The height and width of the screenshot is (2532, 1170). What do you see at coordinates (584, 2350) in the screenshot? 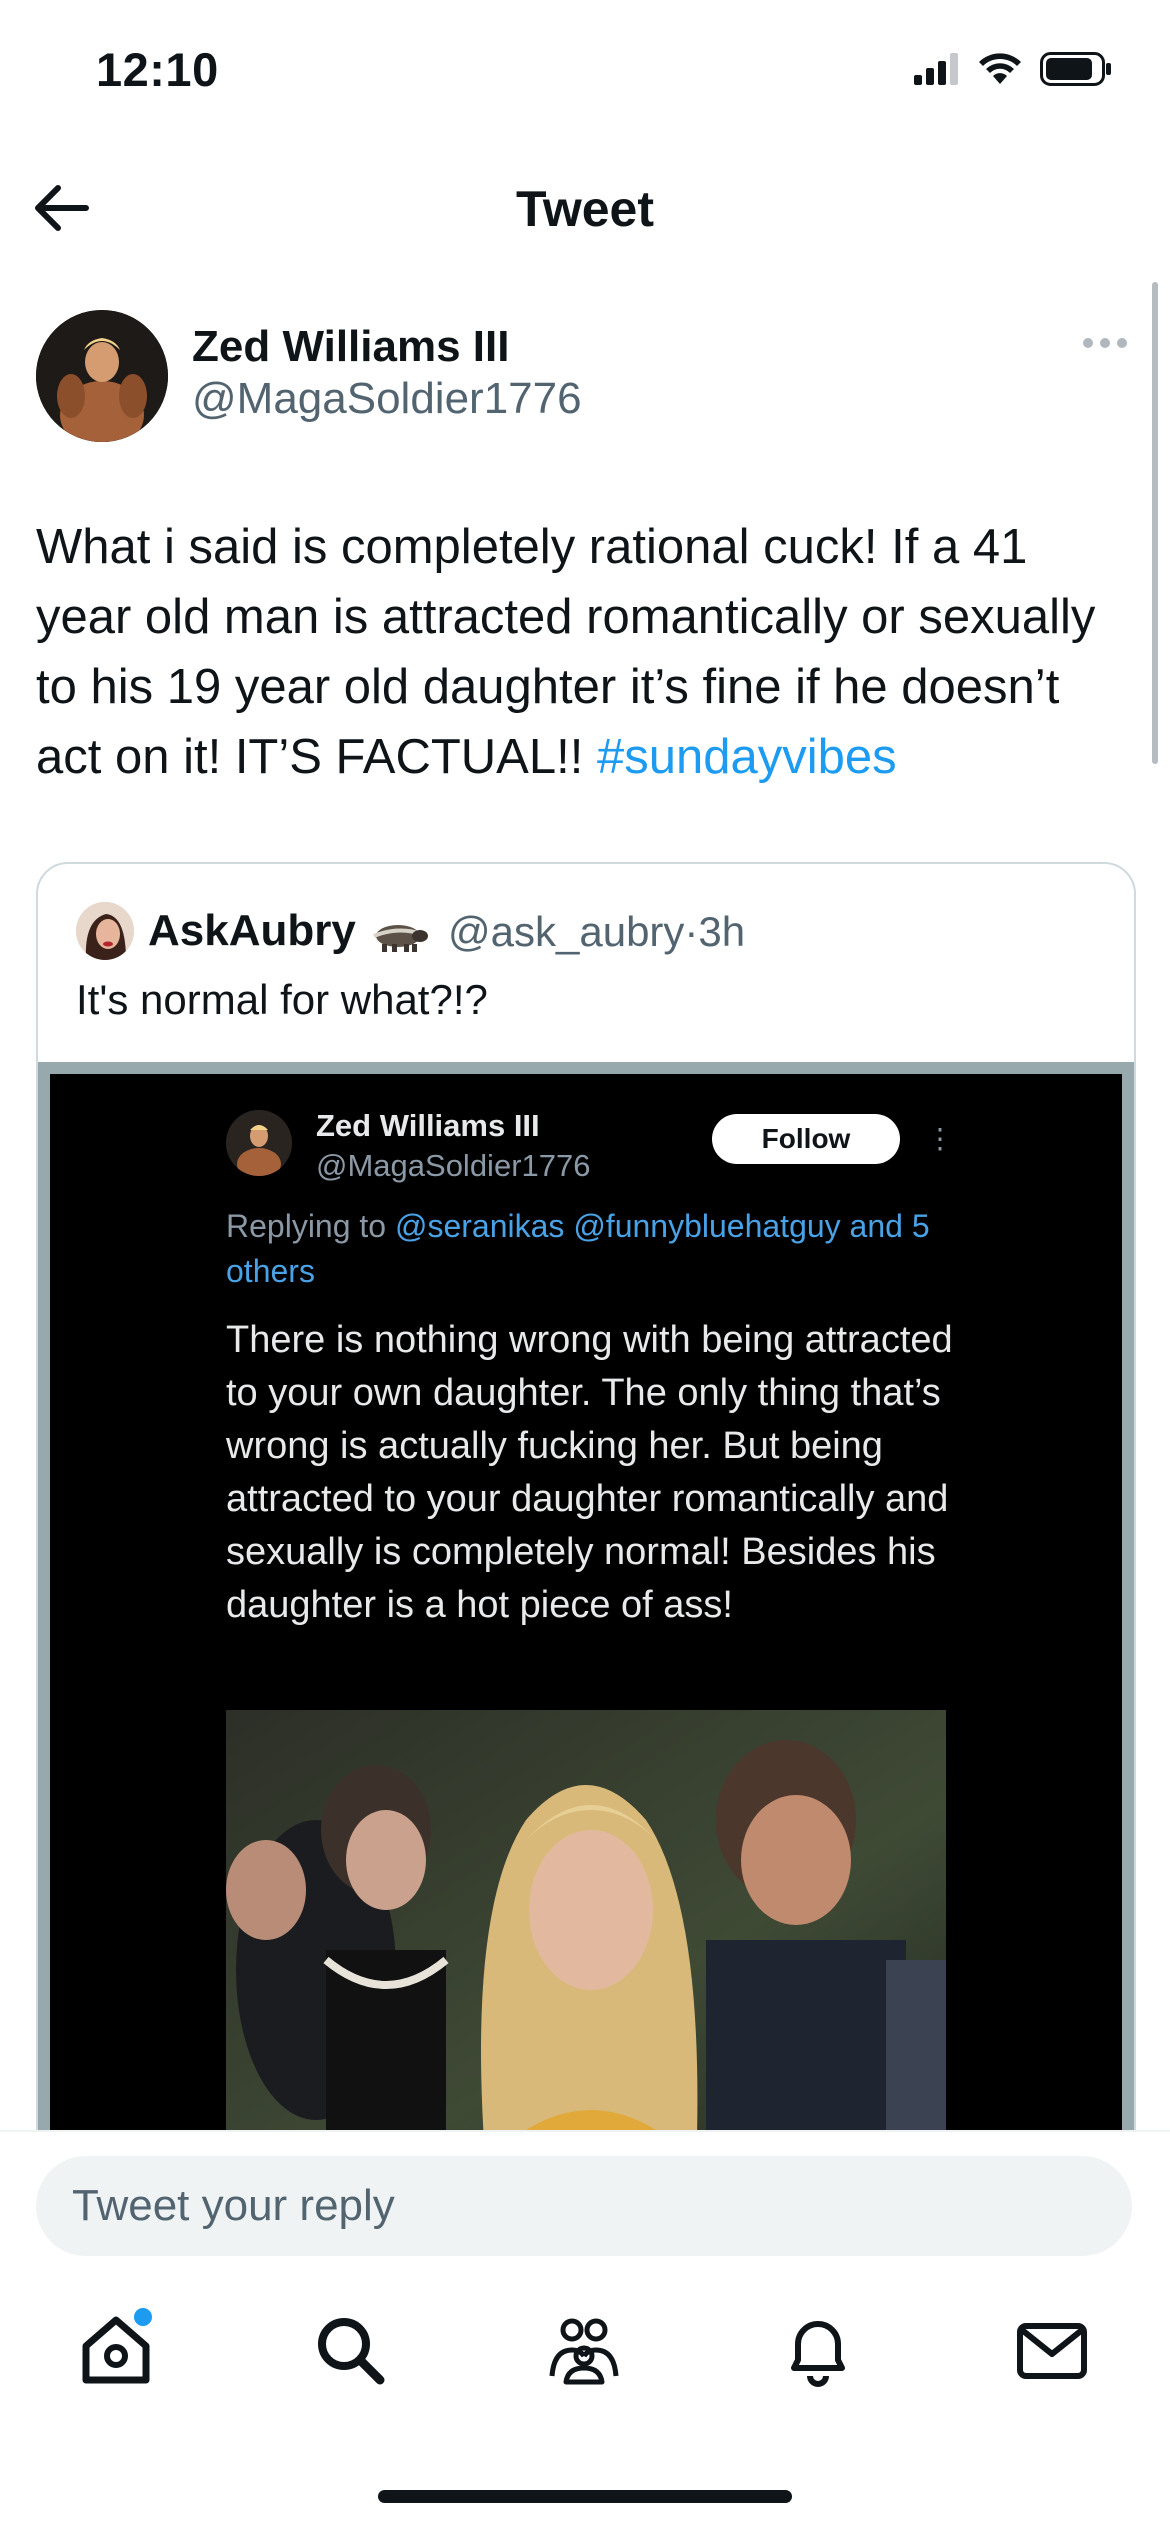
I see `communities-icon` at bounding box center [584, 2350].